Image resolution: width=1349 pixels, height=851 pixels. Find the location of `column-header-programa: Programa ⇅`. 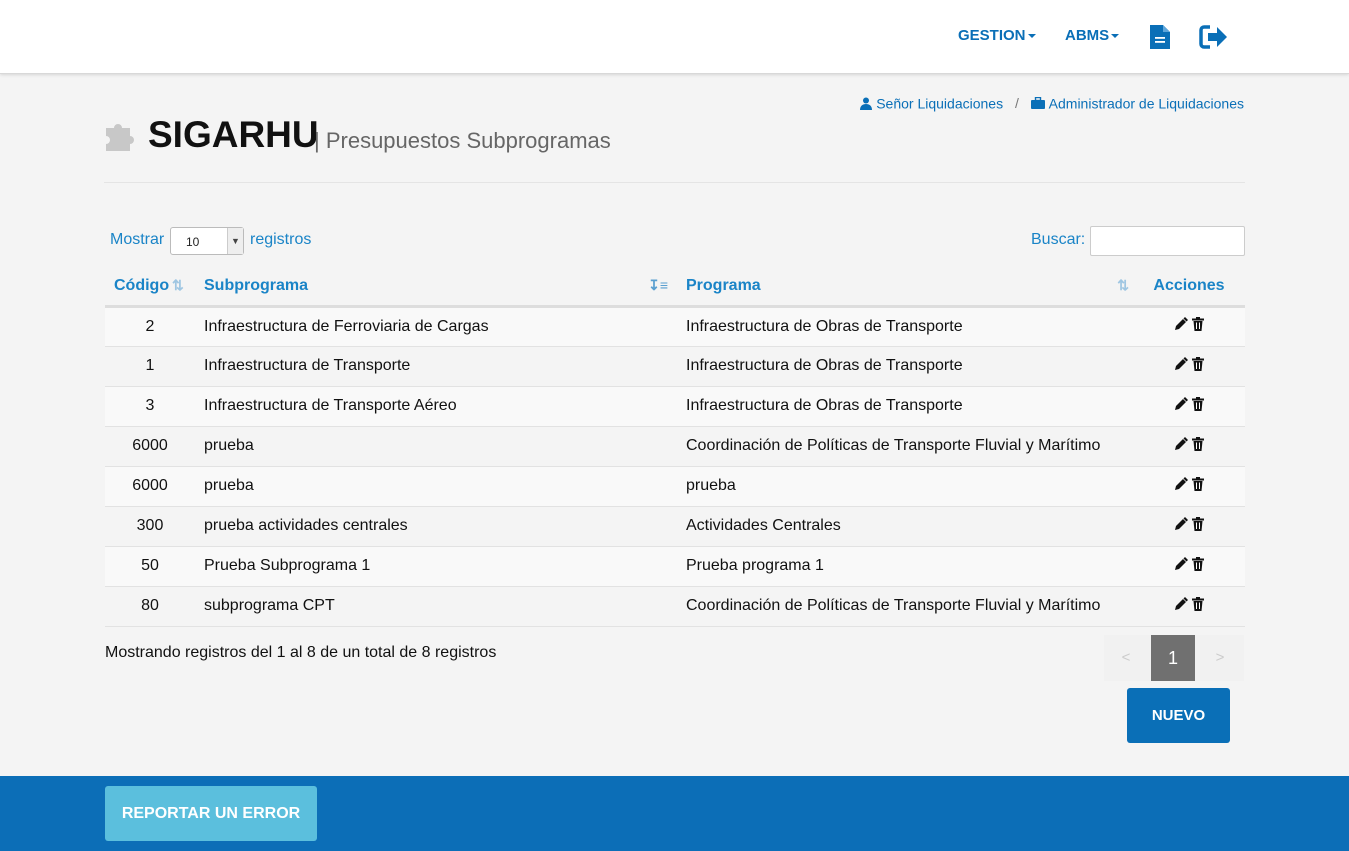

column-header-programa: Programa ⇅ is located at coordinates (904, 288).